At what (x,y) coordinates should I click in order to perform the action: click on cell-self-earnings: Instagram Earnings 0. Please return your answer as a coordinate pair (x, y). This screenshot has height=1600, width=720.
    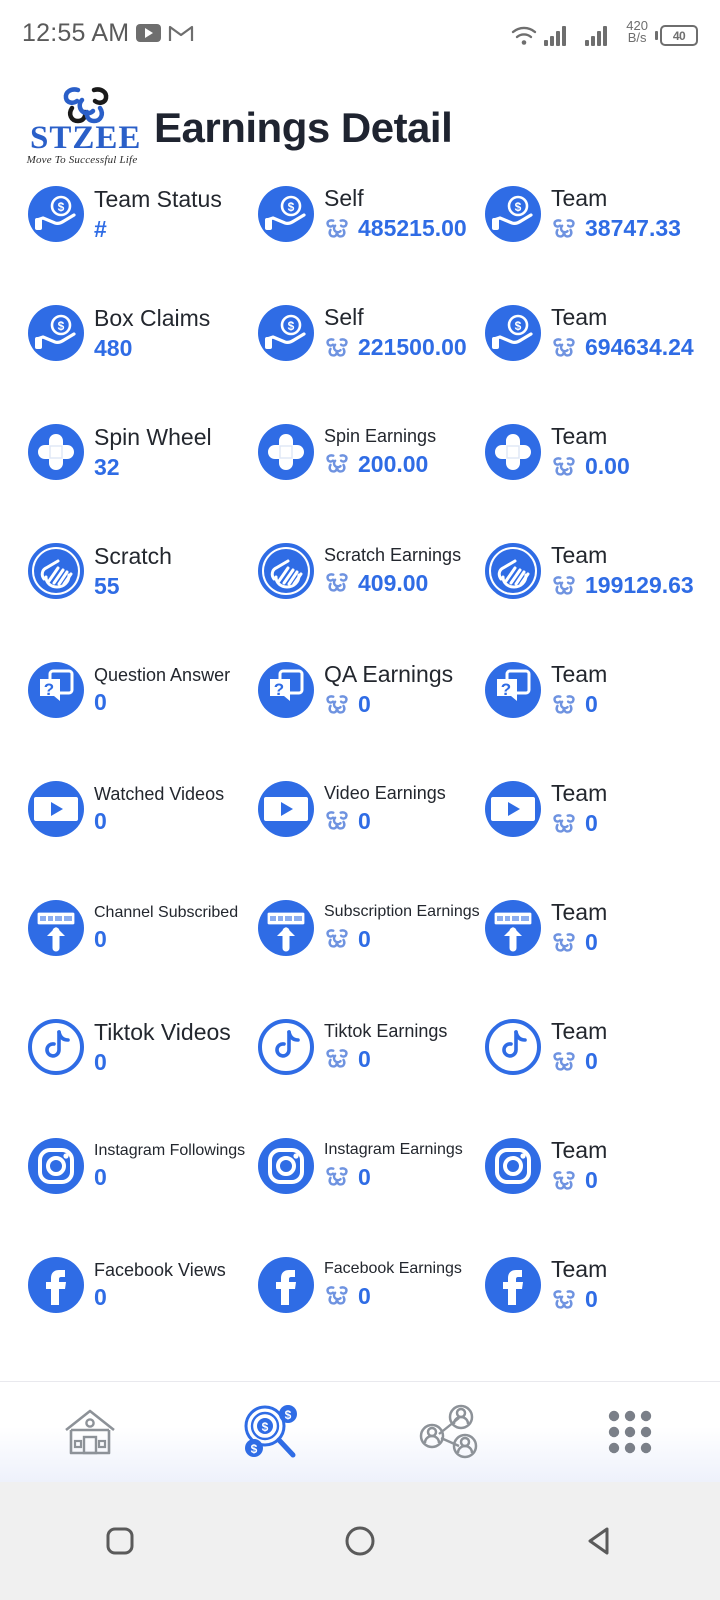
    Looking at the image, I should click on (374, 1166).